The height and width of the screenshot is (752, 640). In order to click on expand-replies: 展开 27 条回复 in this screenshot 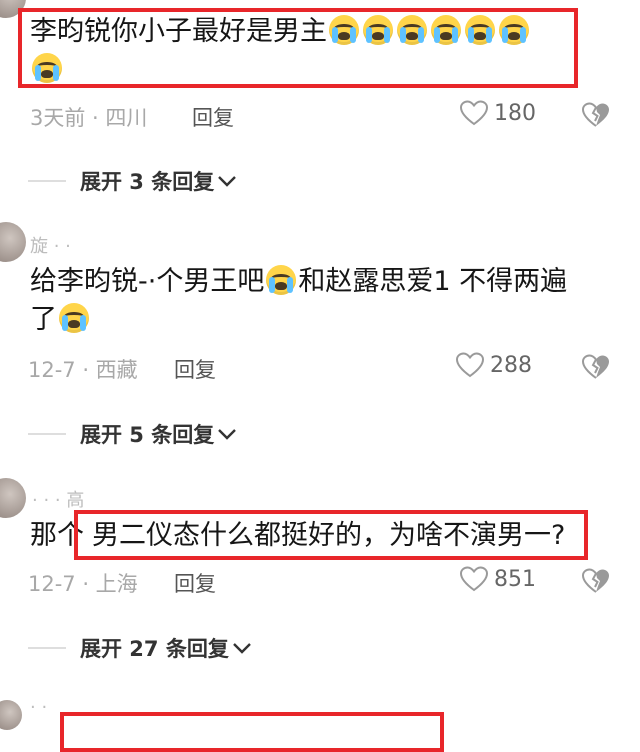, I will do `click(140, 648)`.